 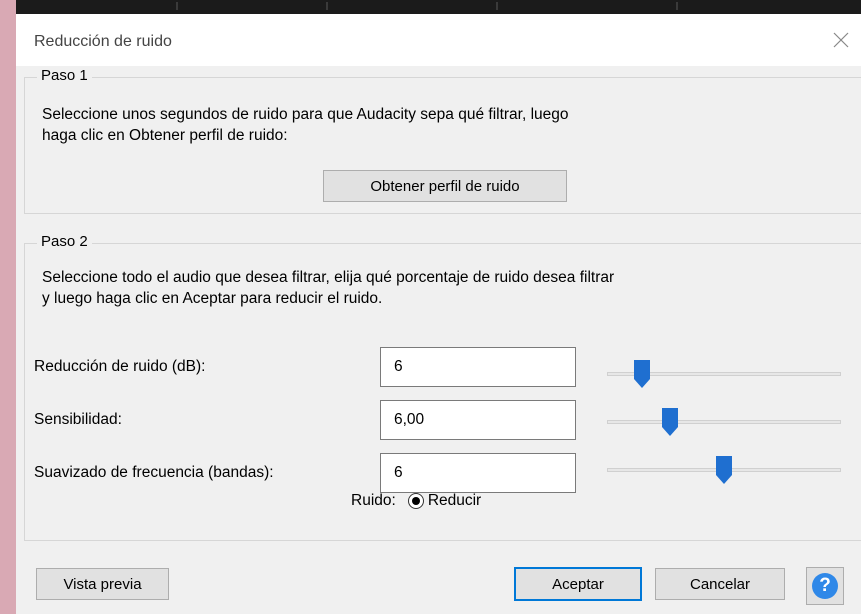 I want to click on noise-mode-label: Ruido:, so click(x=373, y=500).